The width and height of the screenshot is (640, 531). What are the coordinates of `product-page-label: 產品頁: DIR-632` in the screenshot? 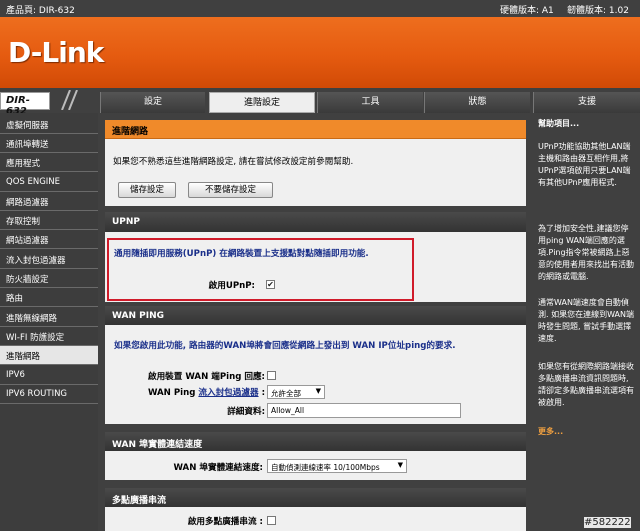 It's located at (40, 11).